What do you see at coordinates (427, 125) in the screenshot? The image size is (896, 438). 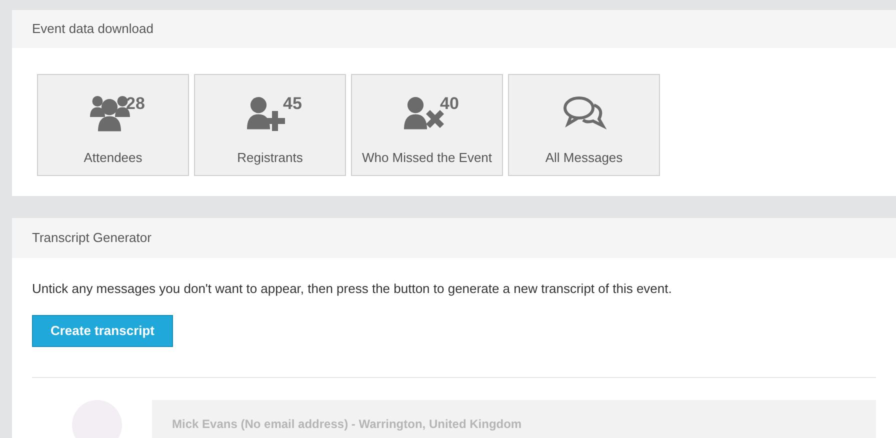 I see `download-tile: 40 Who Missed the Event` at bounding box center [427, 125].